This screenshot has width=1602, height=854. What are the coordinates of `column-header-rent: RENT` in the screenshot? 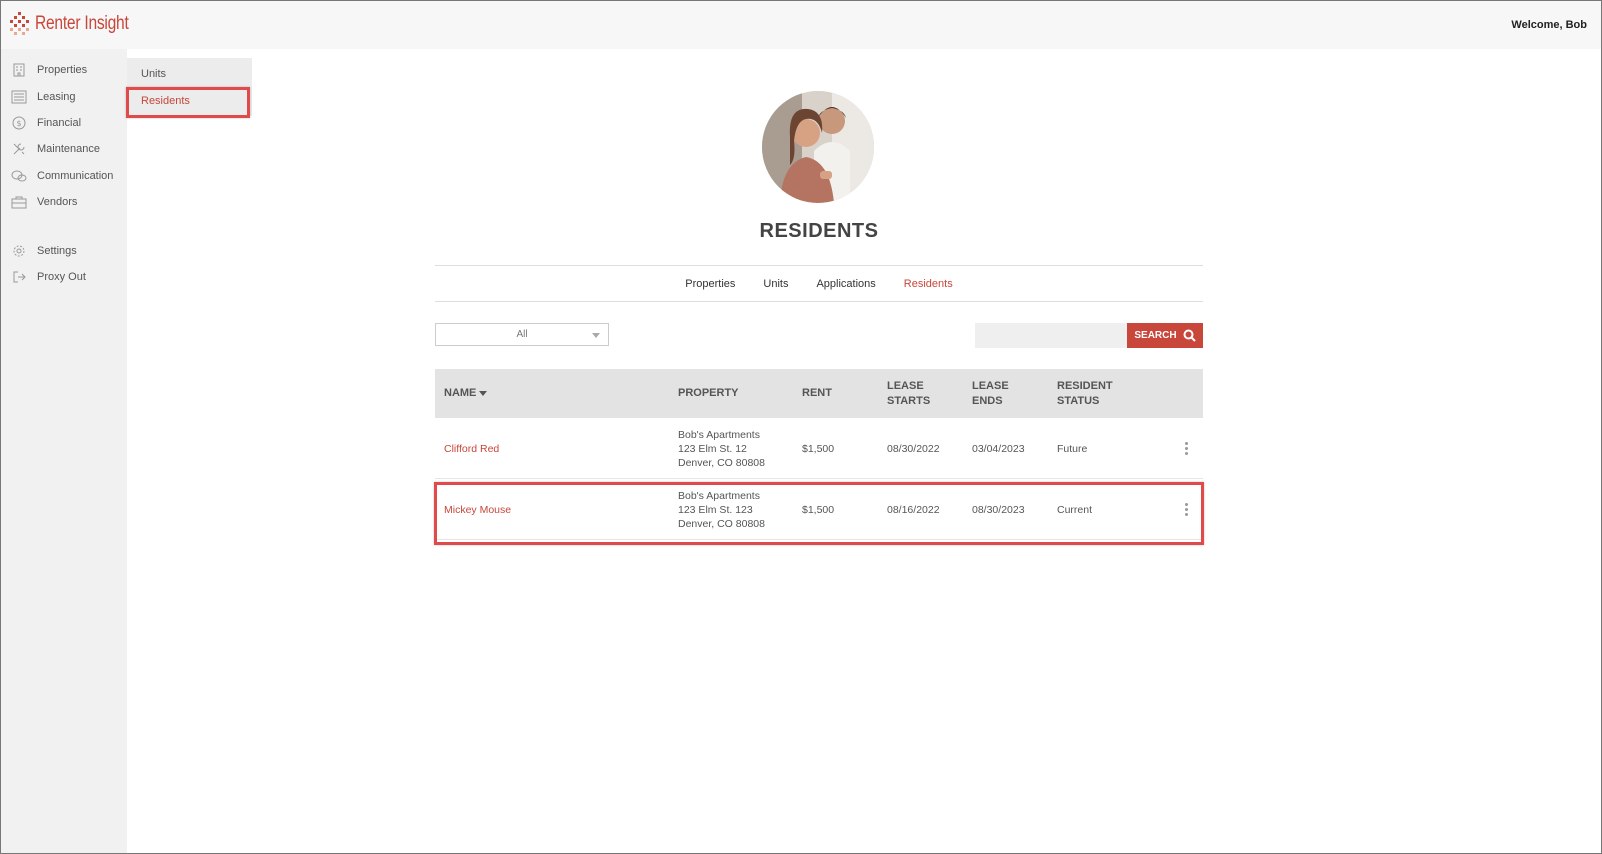 It's located at (817, 393).